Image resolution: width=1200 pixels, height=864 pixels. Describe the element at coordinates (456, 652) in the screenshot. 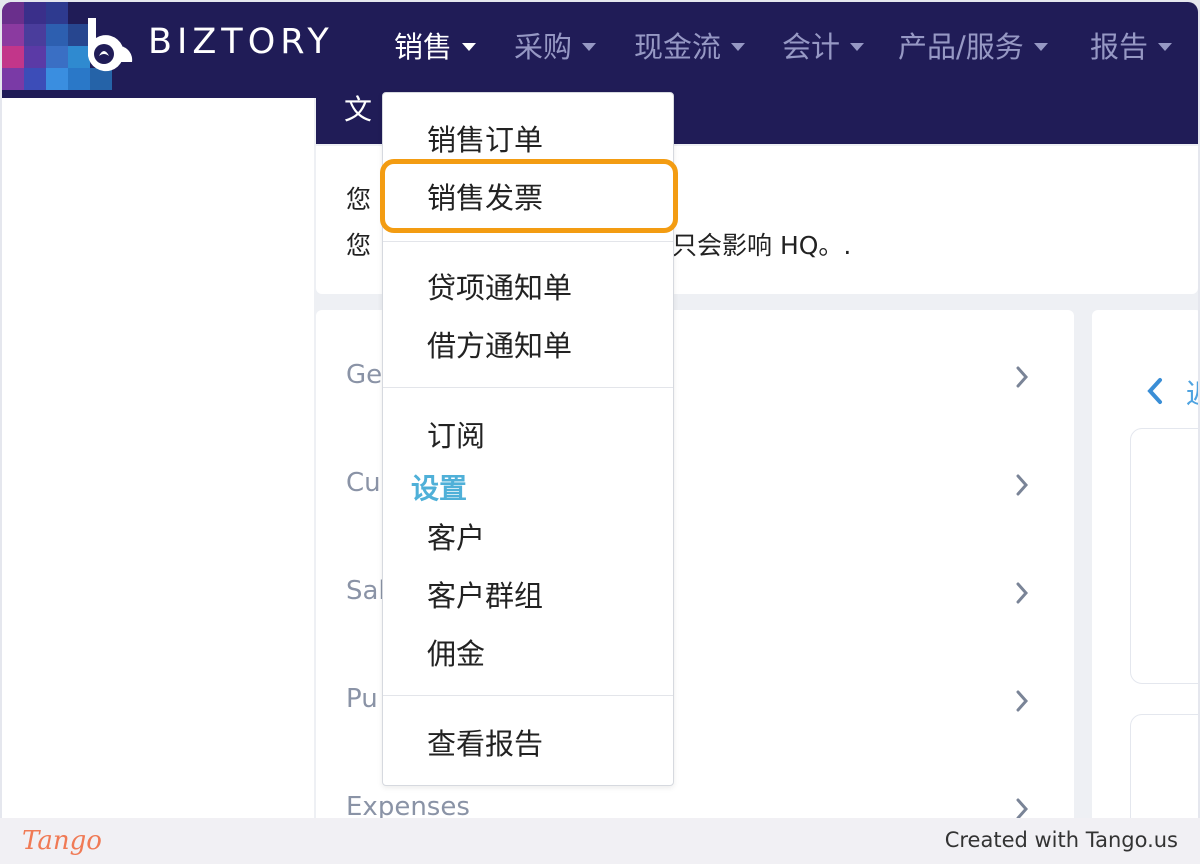

I see `menu-item-commissions: 佣金` at that location.